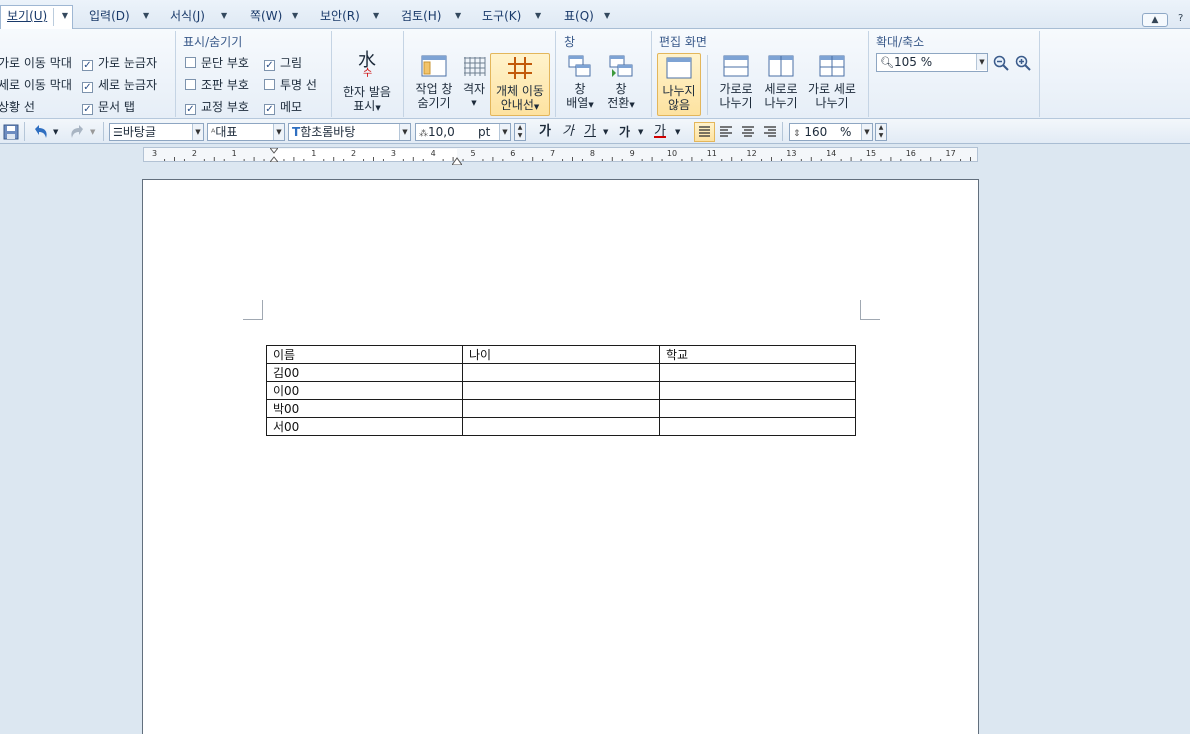 This screenshot has height=734, width=1190. Describe the element at coordinates (726, 132) in the screenshot. I see `align-left-icon` at that location.